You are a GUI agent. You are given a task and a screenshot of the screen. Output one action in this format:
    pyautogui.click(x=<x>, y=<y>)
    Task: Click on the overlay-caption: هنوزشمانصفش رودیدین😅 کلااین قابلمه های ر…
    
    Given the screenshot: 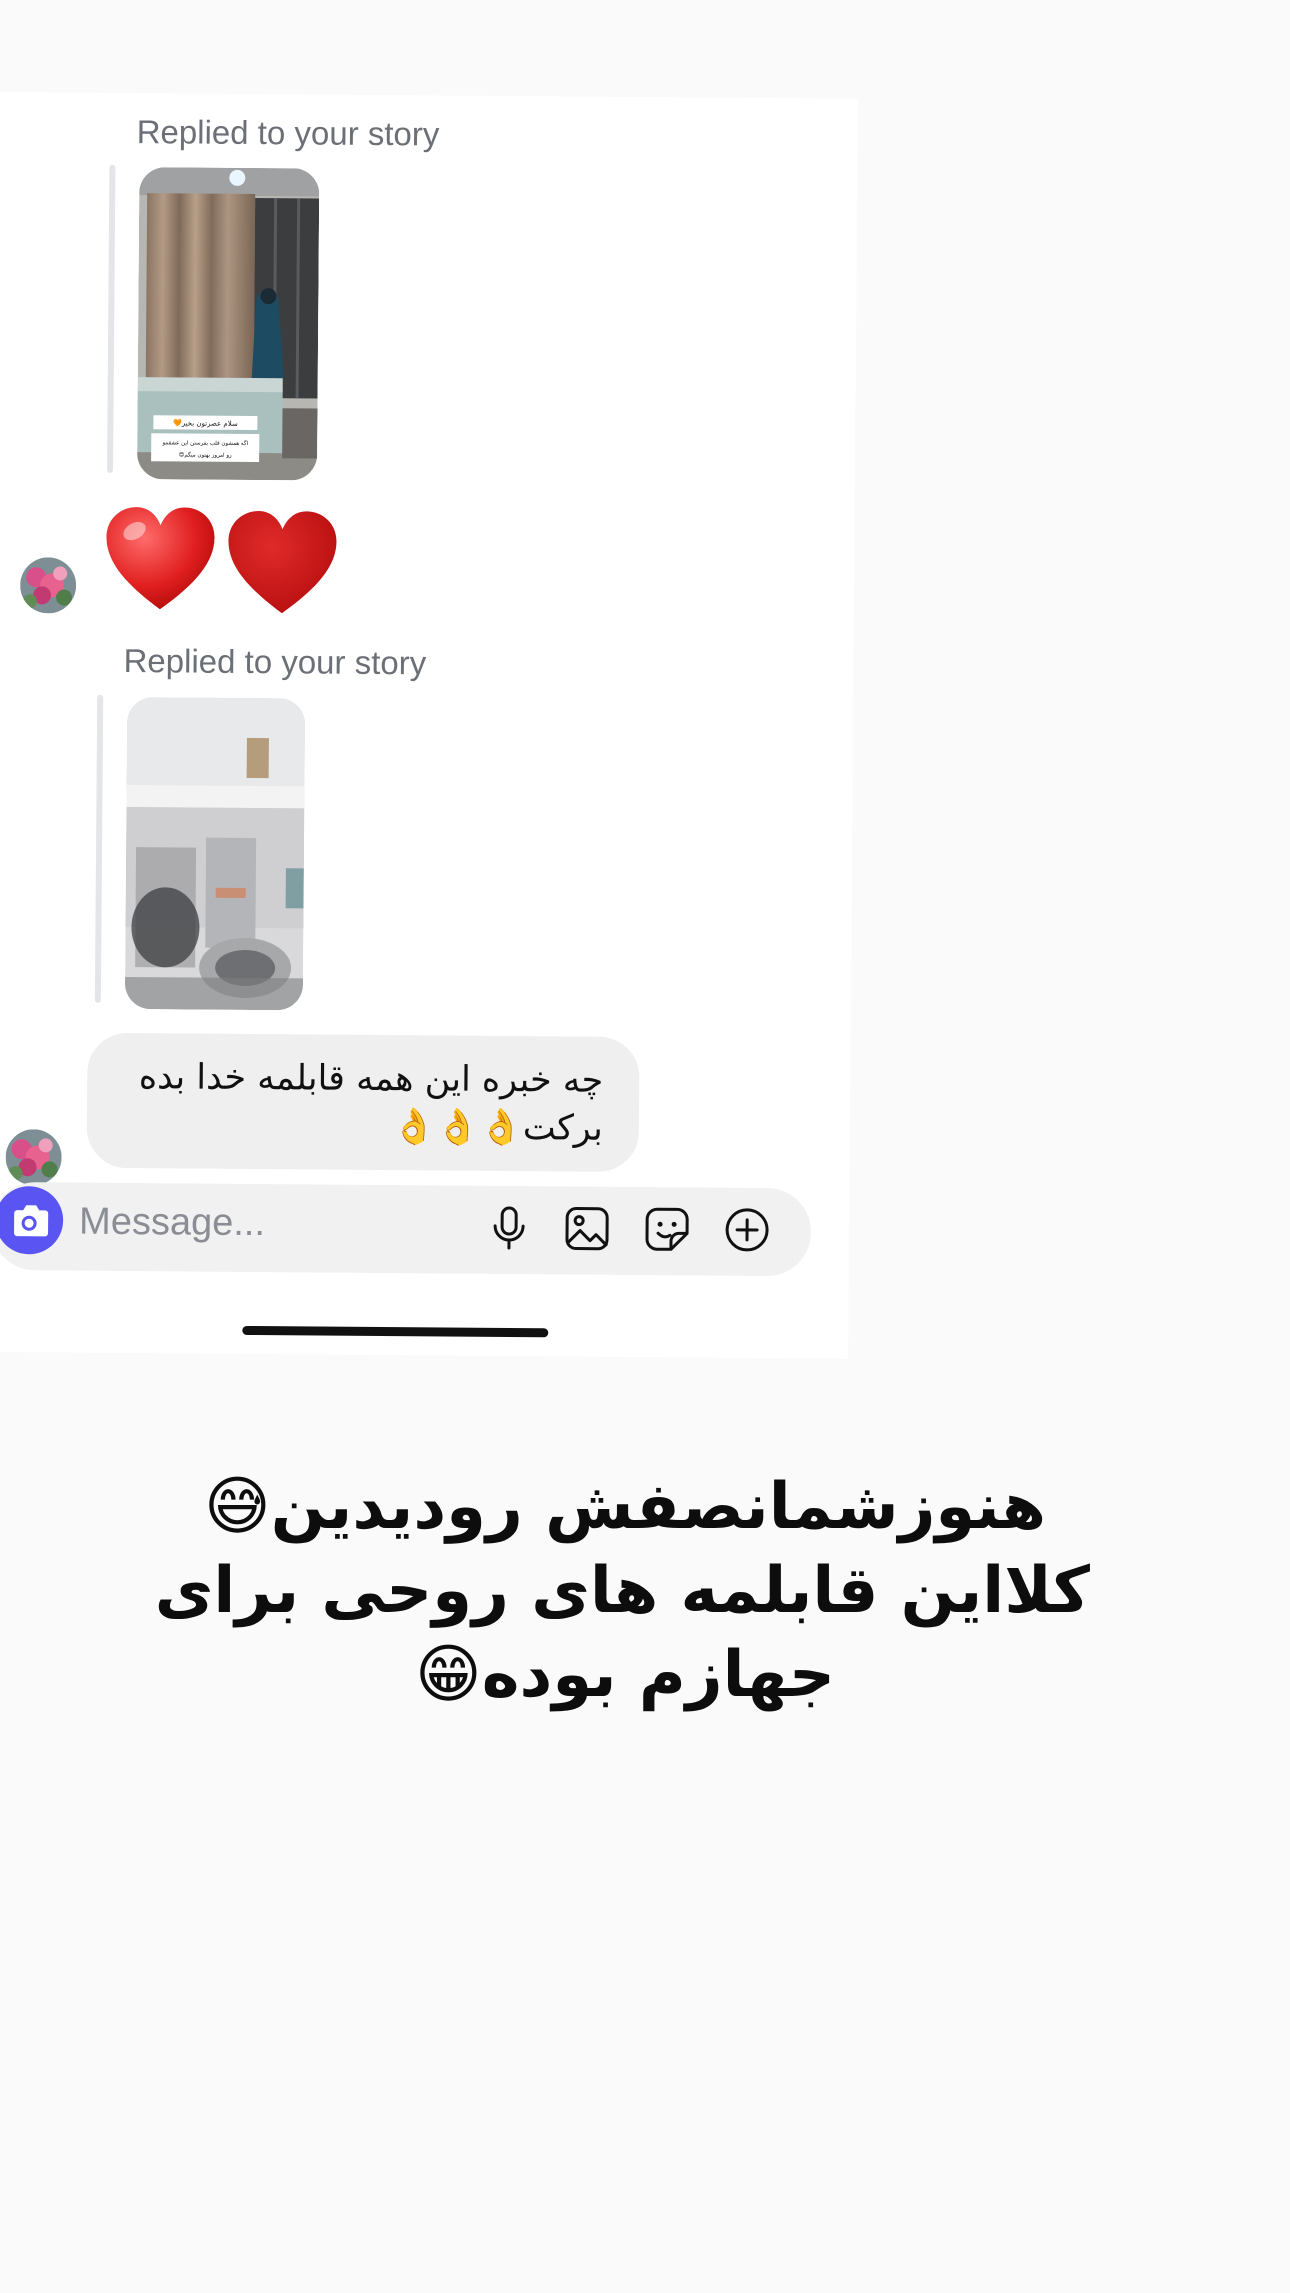 What is the action you would take?
    pyautogui.click(x=622, y=1591)
    